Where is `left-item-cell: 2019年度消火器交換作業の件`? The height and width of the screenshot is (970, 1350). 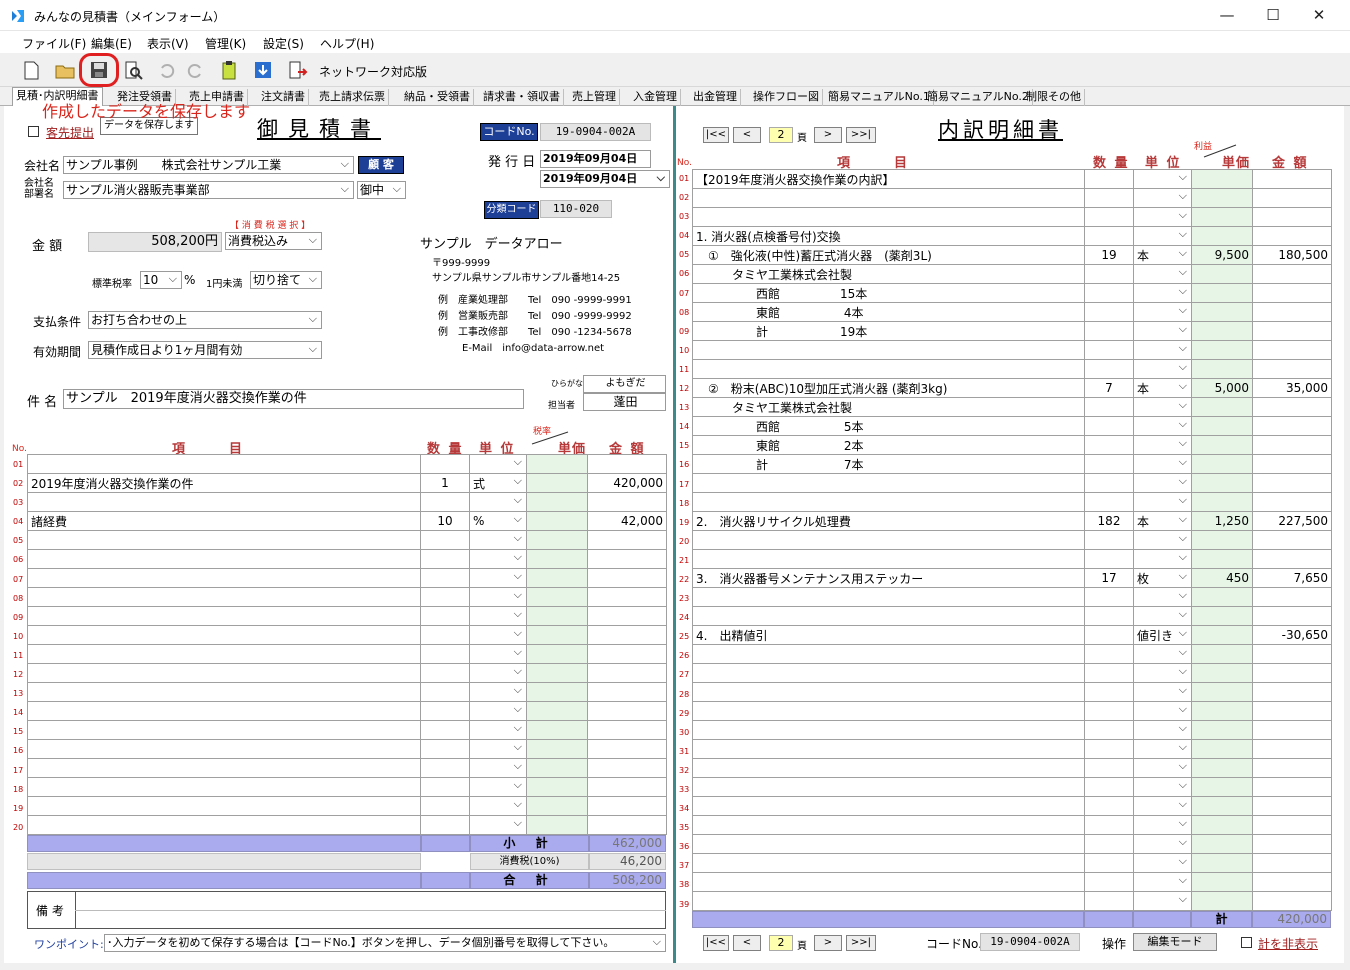 left-item-cell: 2019年度消火器交換作業の件 is located at coordinates (224, 483).